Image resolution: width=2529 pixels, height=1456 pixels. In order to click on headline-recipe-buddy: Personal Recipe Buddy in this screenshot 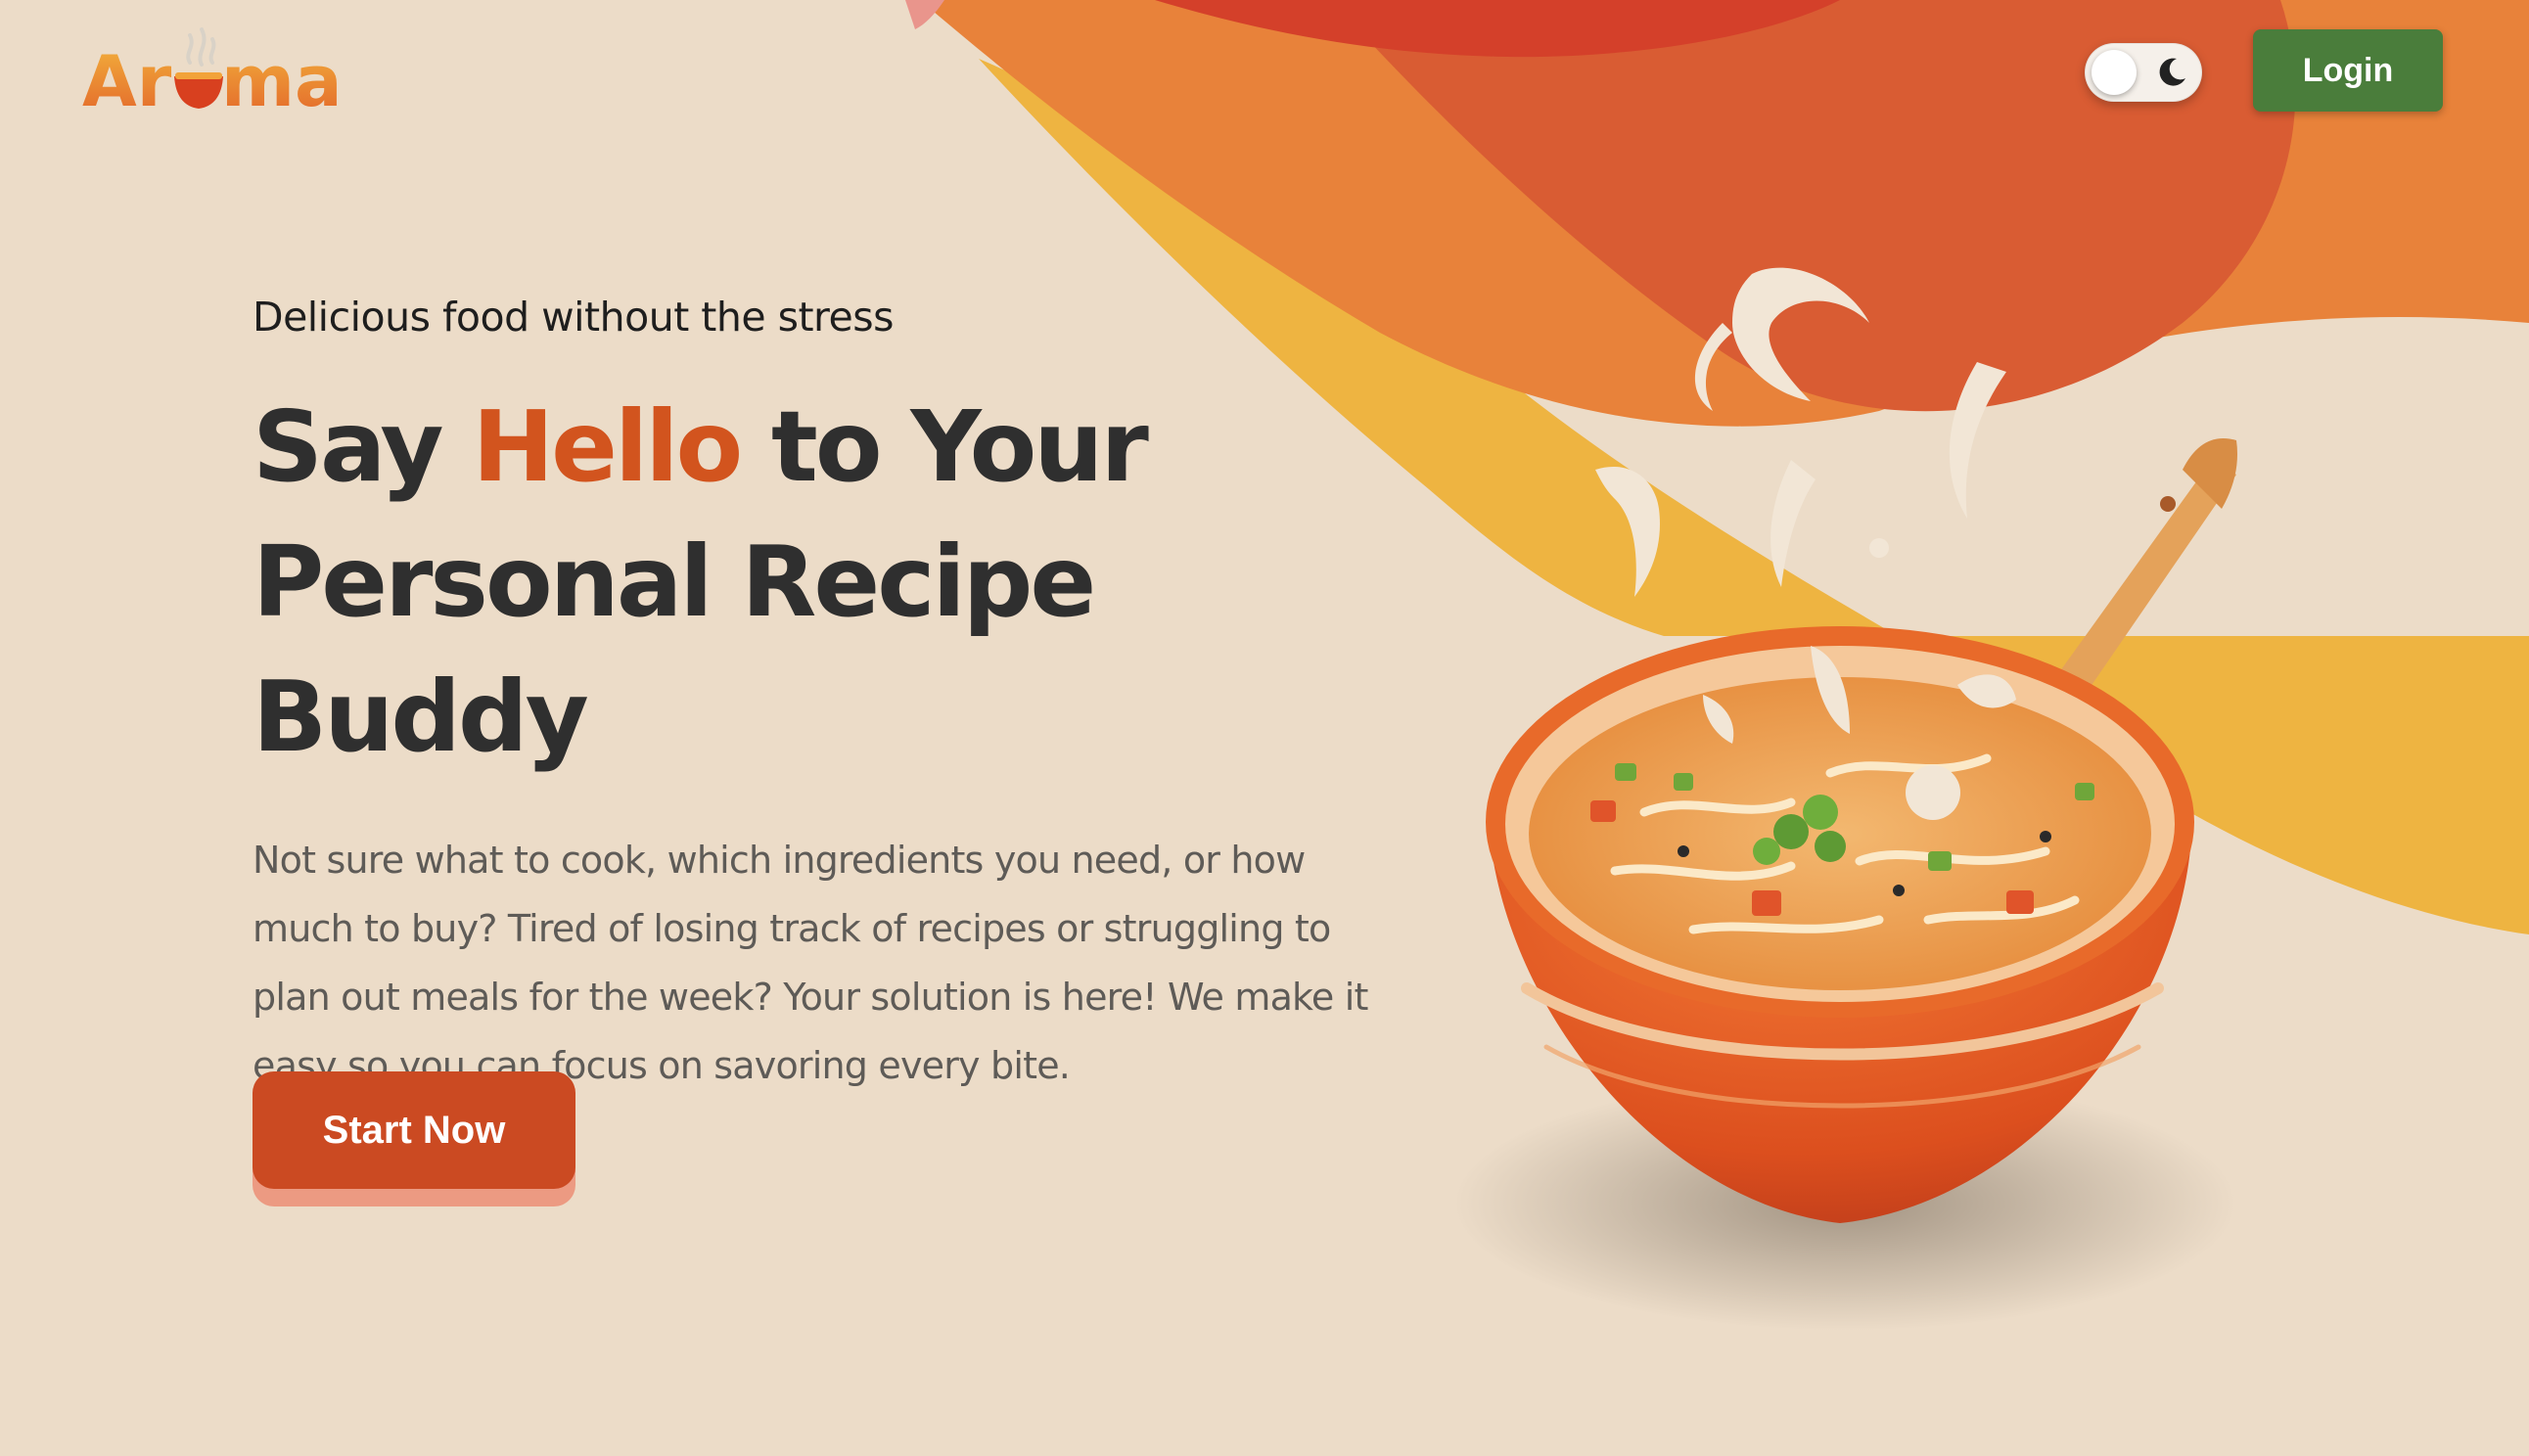, I will do `click(674, 649)`.